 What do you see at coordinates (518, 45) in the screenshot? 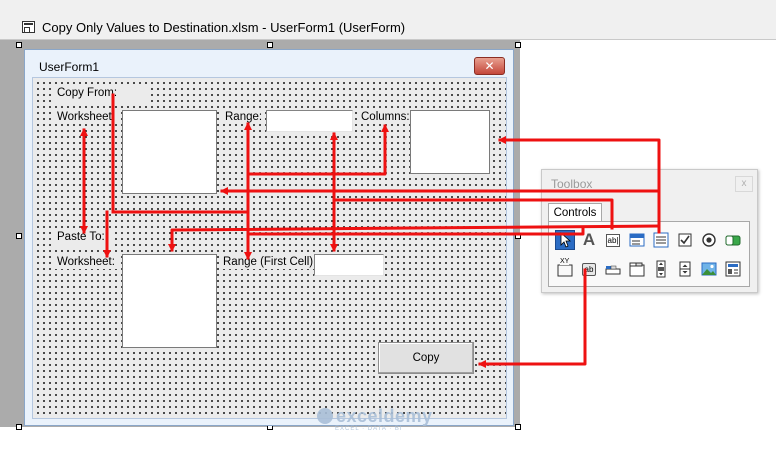
I see `resize-handle-top-right` at bounding box center [518, 45].